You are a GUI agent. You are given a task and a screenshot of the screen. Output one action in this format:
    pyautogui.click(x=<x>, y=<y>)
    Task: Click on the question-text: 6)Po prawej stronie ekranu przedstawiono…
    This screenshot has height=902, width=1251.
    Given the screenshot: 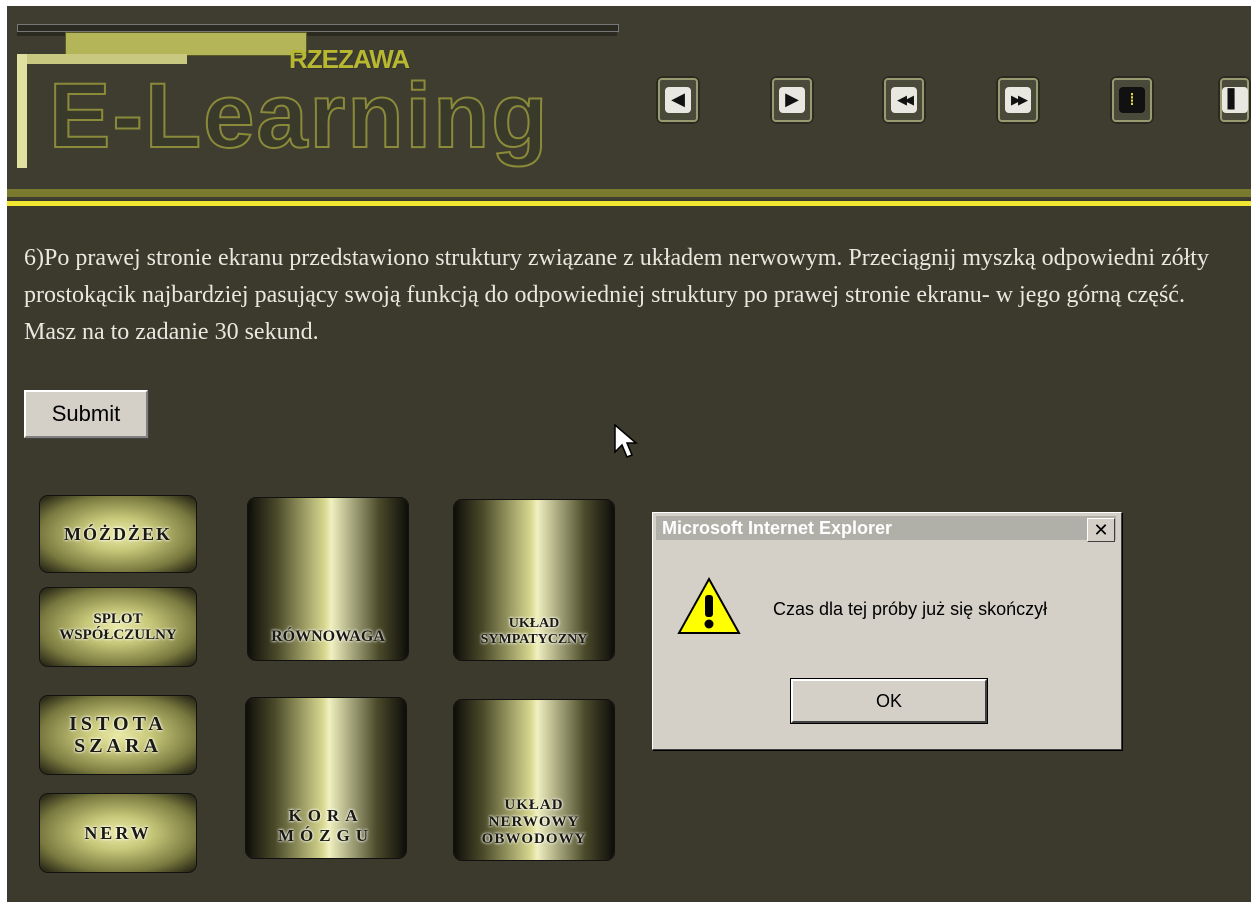 What is the action you would take?
    pyautogui.click(x=616, y=295)
    